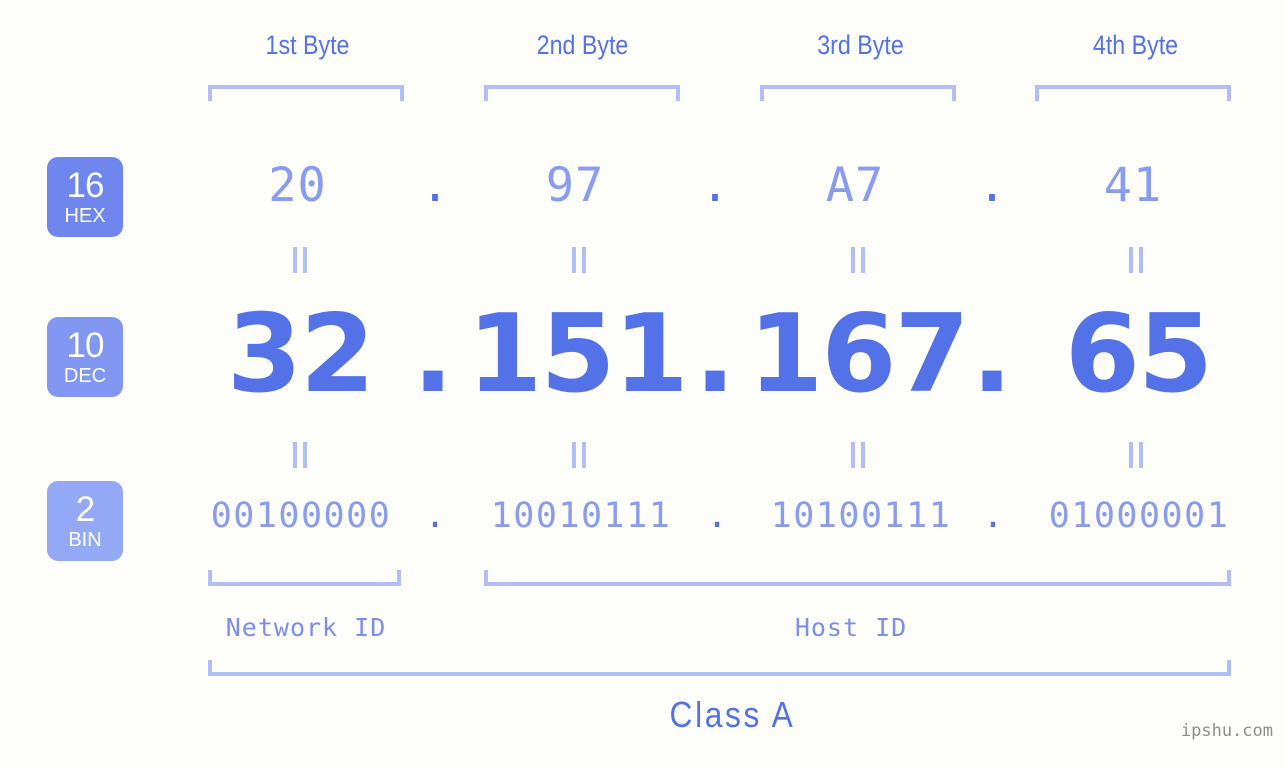 The image size is (1285, 767). I want to click on byte-header-1: 1st Byte, so click(307, 45).